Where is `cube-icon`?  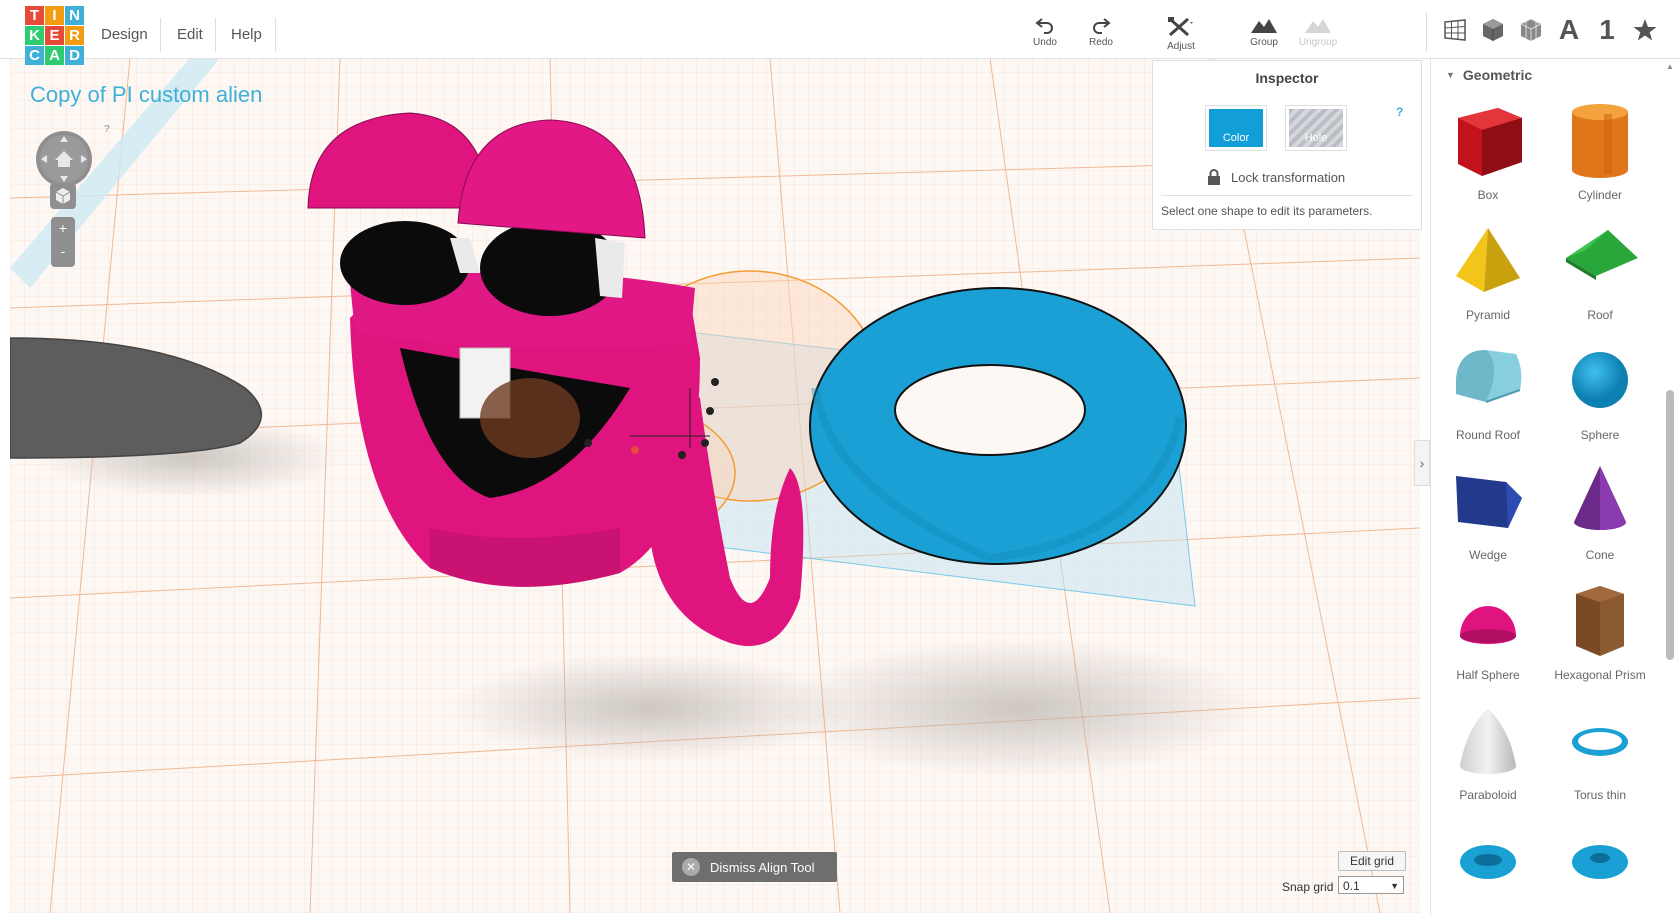 cube-icon is located at coordinates (63, 196).